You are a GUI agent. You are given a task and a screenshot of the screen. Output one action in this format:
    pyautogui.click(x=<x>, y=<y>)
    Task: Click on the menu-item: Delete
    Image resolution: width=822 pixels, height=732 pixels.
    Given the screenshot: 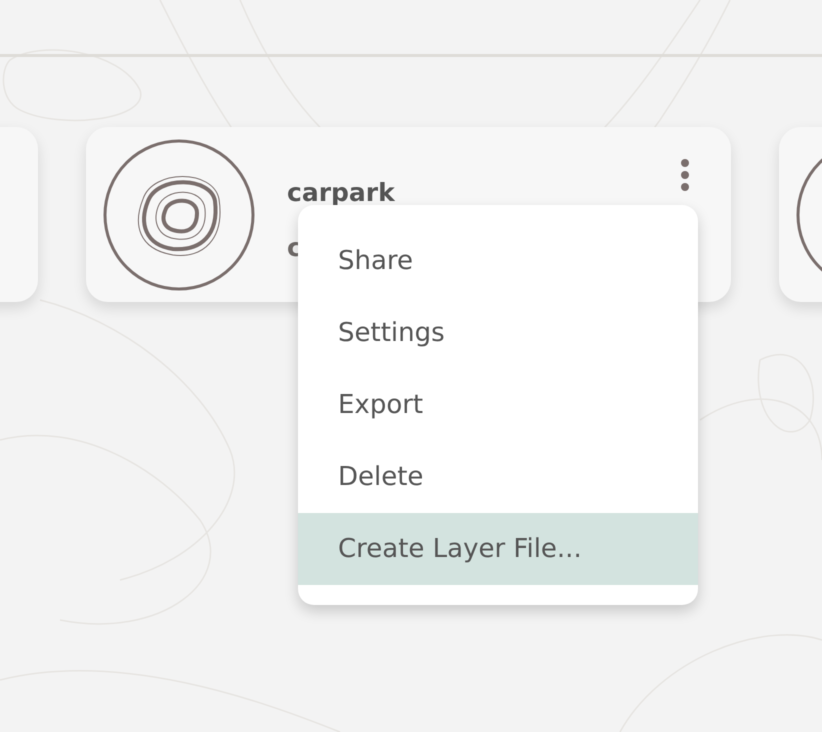 What is the action you would take?
    pyautogui.click(x=498, y=477)
    